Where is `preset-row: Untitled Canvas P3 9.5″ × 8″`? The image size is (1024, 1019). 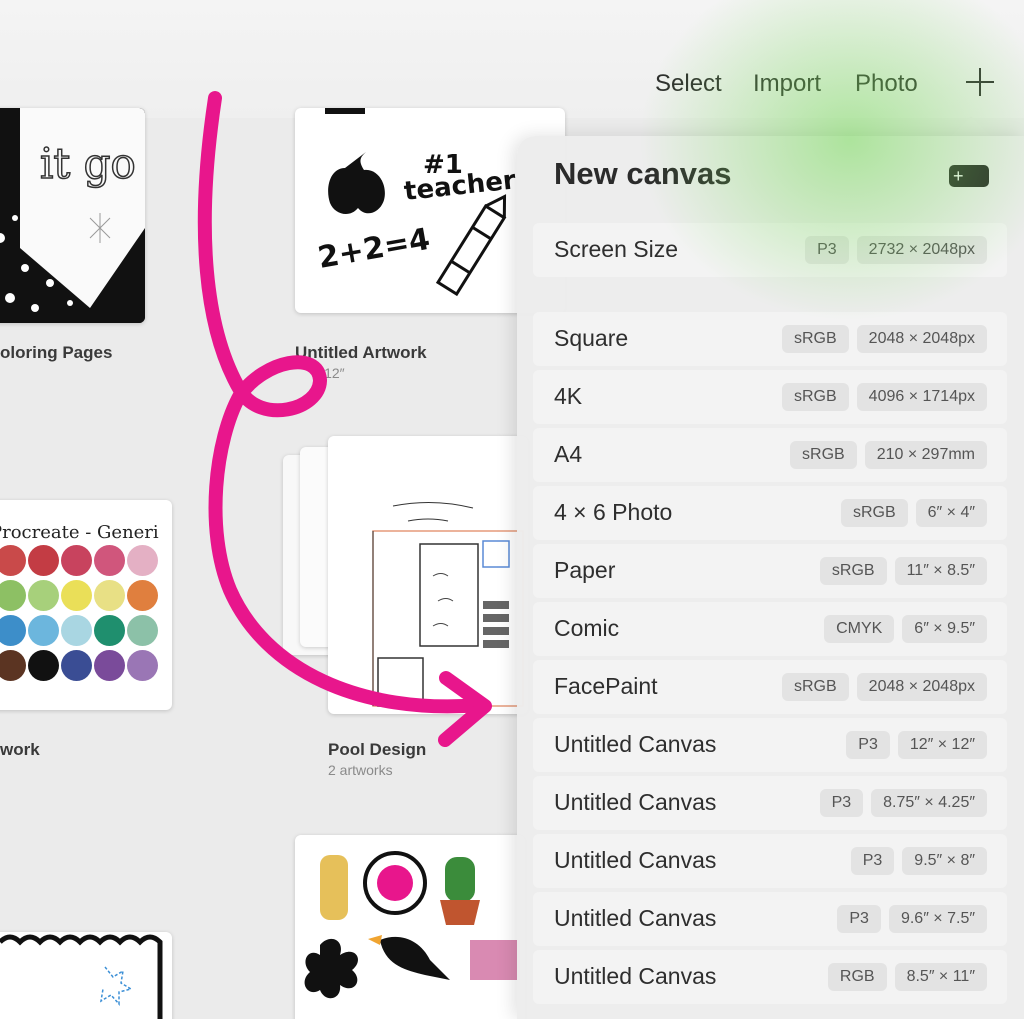 preset-row: Untitled Canvas P3 9.5″ × 8″ is located at coordinates (770, 861).